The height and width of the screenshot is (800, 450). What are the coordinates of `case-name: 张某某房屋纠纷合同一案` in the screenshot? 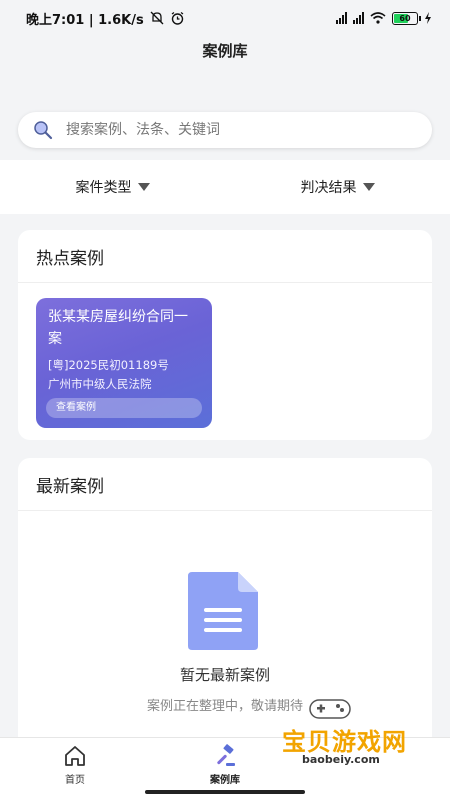 It's located at (118, 328).